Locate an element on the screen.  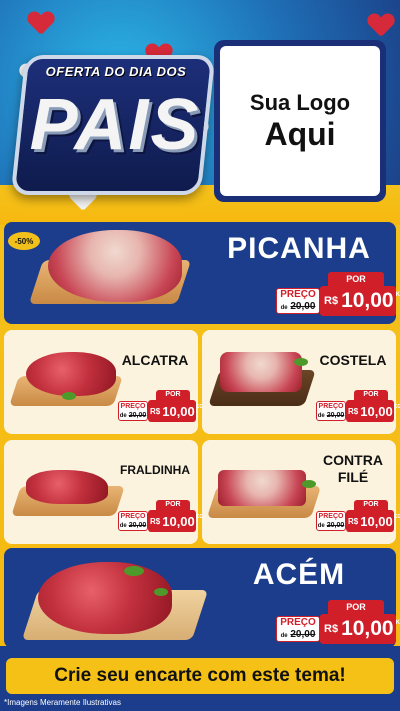
product-name: CONTRA FILÉ is located at coordinates (353, 469).